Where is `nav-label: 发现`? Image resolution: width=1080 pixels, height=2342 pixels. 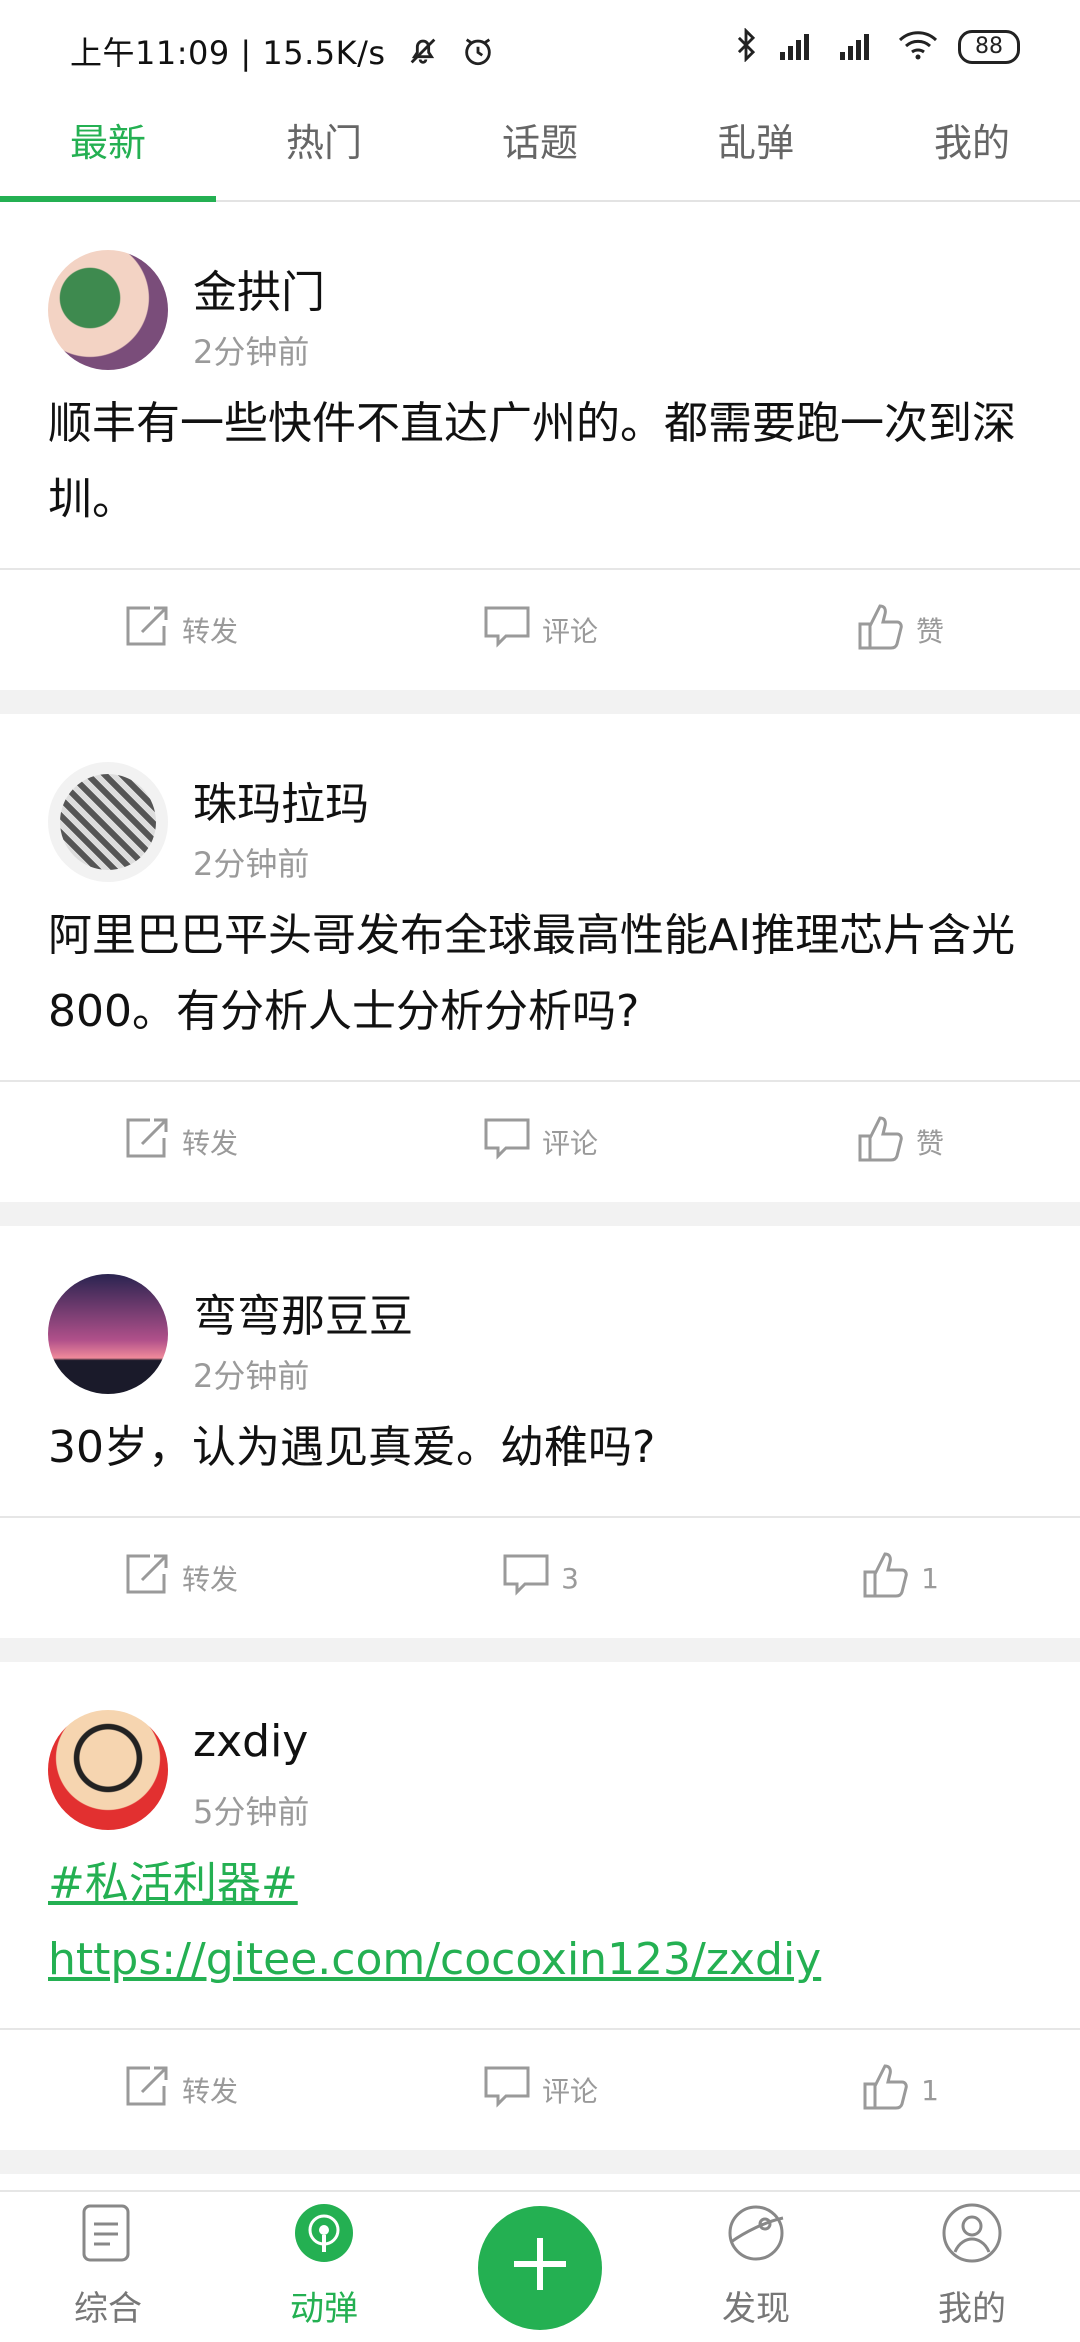 nav-label: 发现 is located at coordinates (756, 2309).